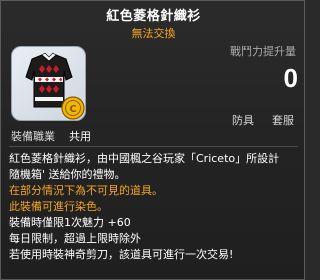  I want to click on equip-job-label: 裝備職業, so click(33, 136).